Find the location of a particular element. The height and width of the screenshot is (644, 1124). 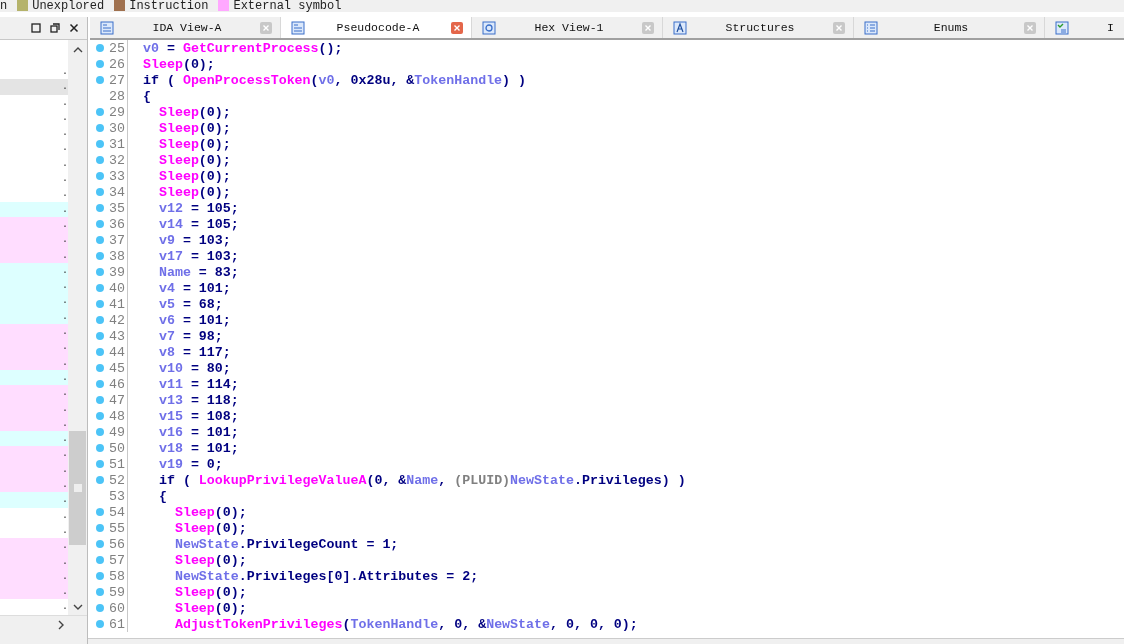

line-number: 51 is located at coordinates (117, 464).